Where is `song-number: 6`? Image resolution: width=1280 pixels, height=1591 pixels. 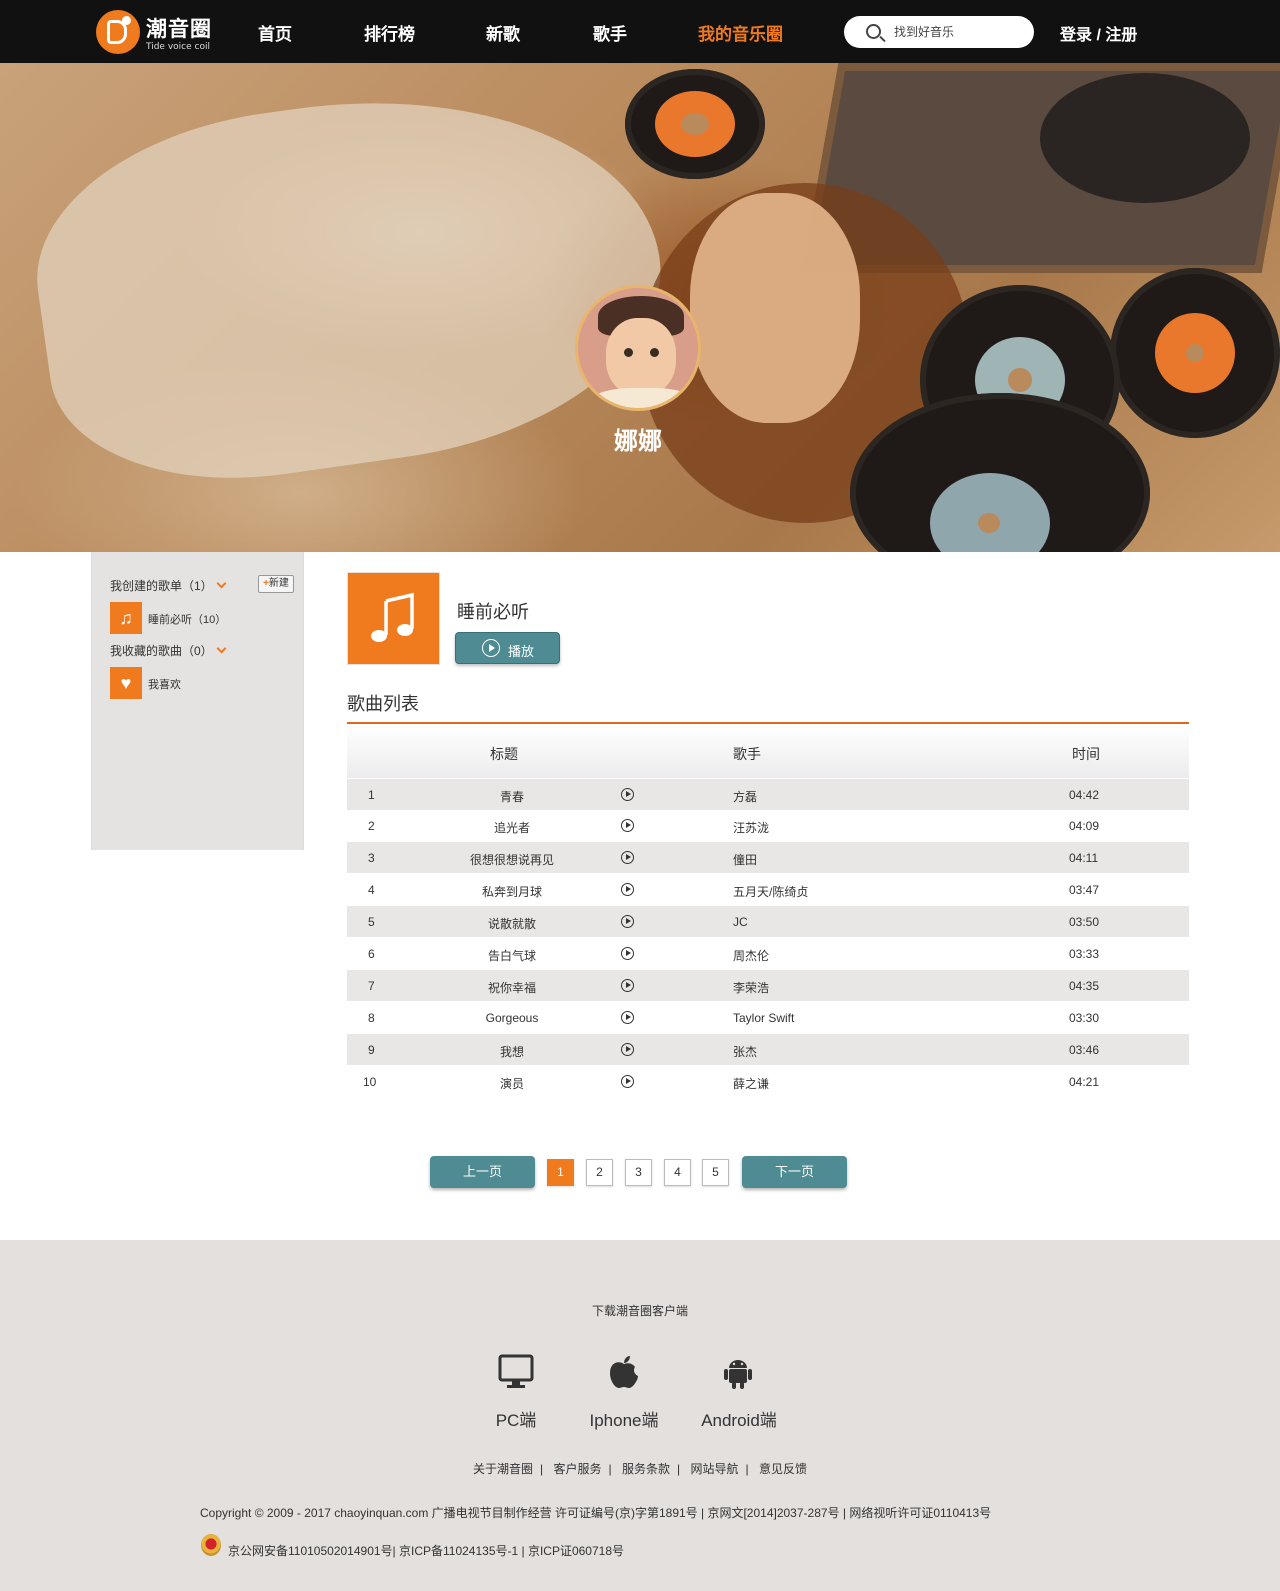 song-number: 6 is located at coordinates (371, 954).